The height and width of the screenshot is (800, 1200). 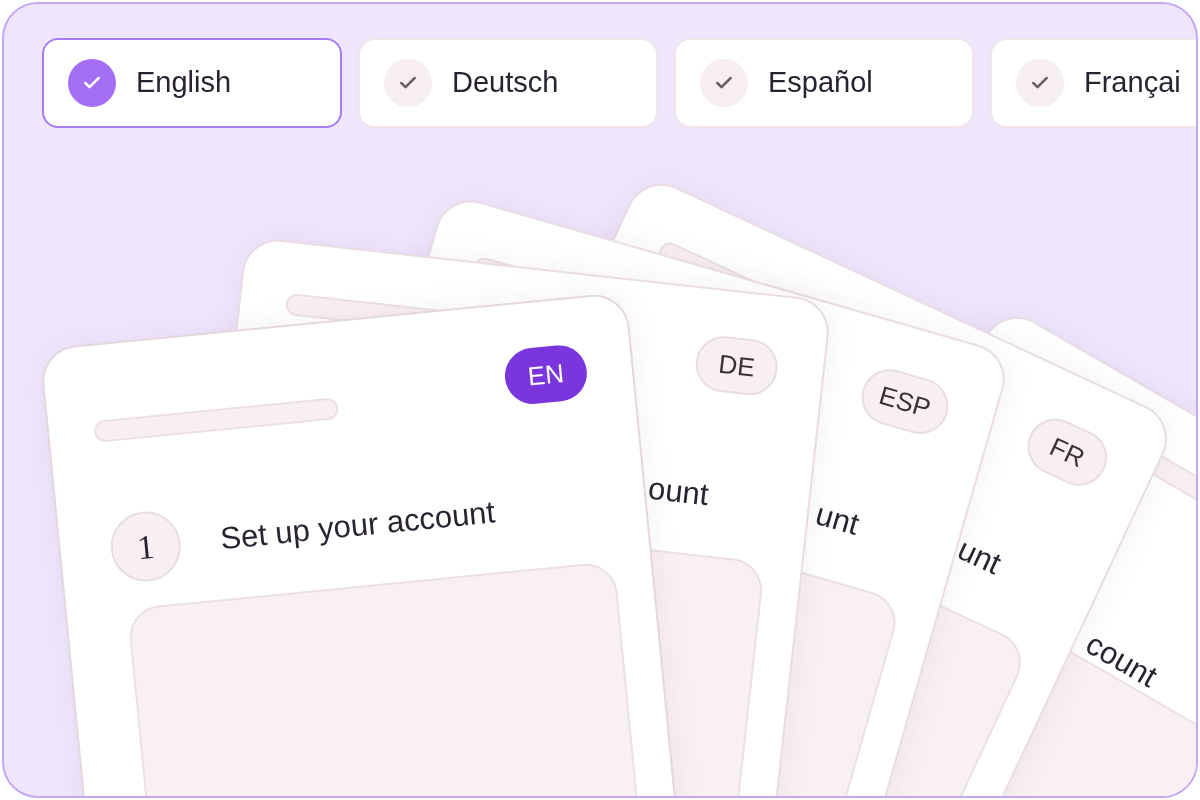 I want to click on language-tab: Françai, so click(x=1093, y=83).